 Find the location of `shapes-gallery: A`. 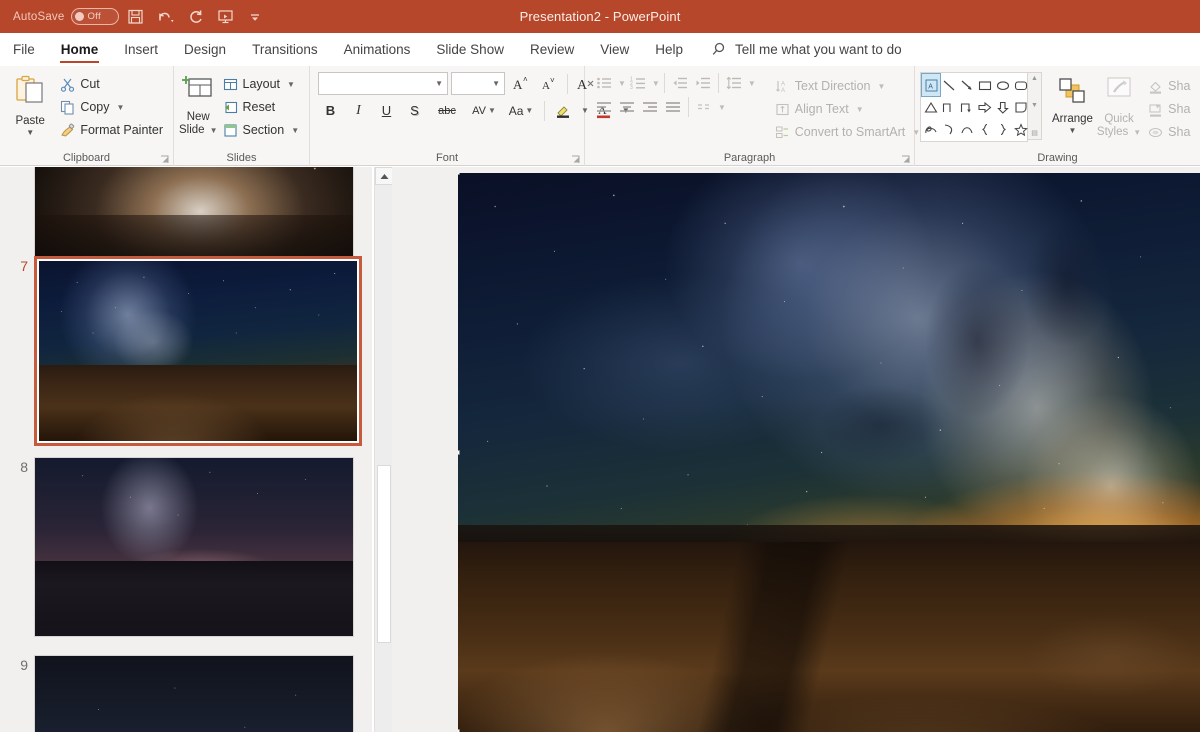

shapes-gallery: A is located at coordinates (974, 107).